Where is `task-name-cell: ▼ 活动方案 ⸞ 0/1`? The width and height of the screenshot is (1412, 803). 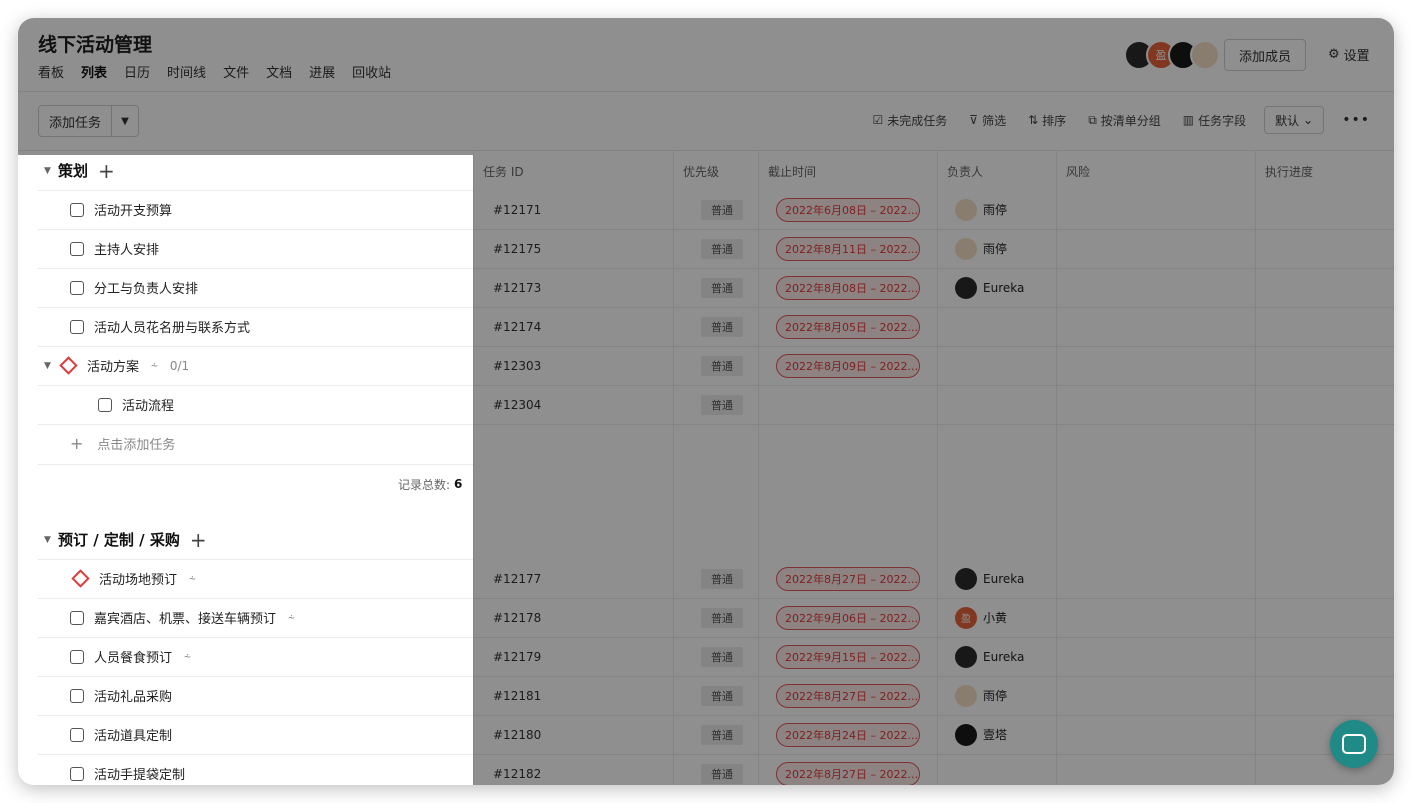 task-name-cell: ▼ 活动方案 ⸞ 0/1 is located at coordinates (116, 365).